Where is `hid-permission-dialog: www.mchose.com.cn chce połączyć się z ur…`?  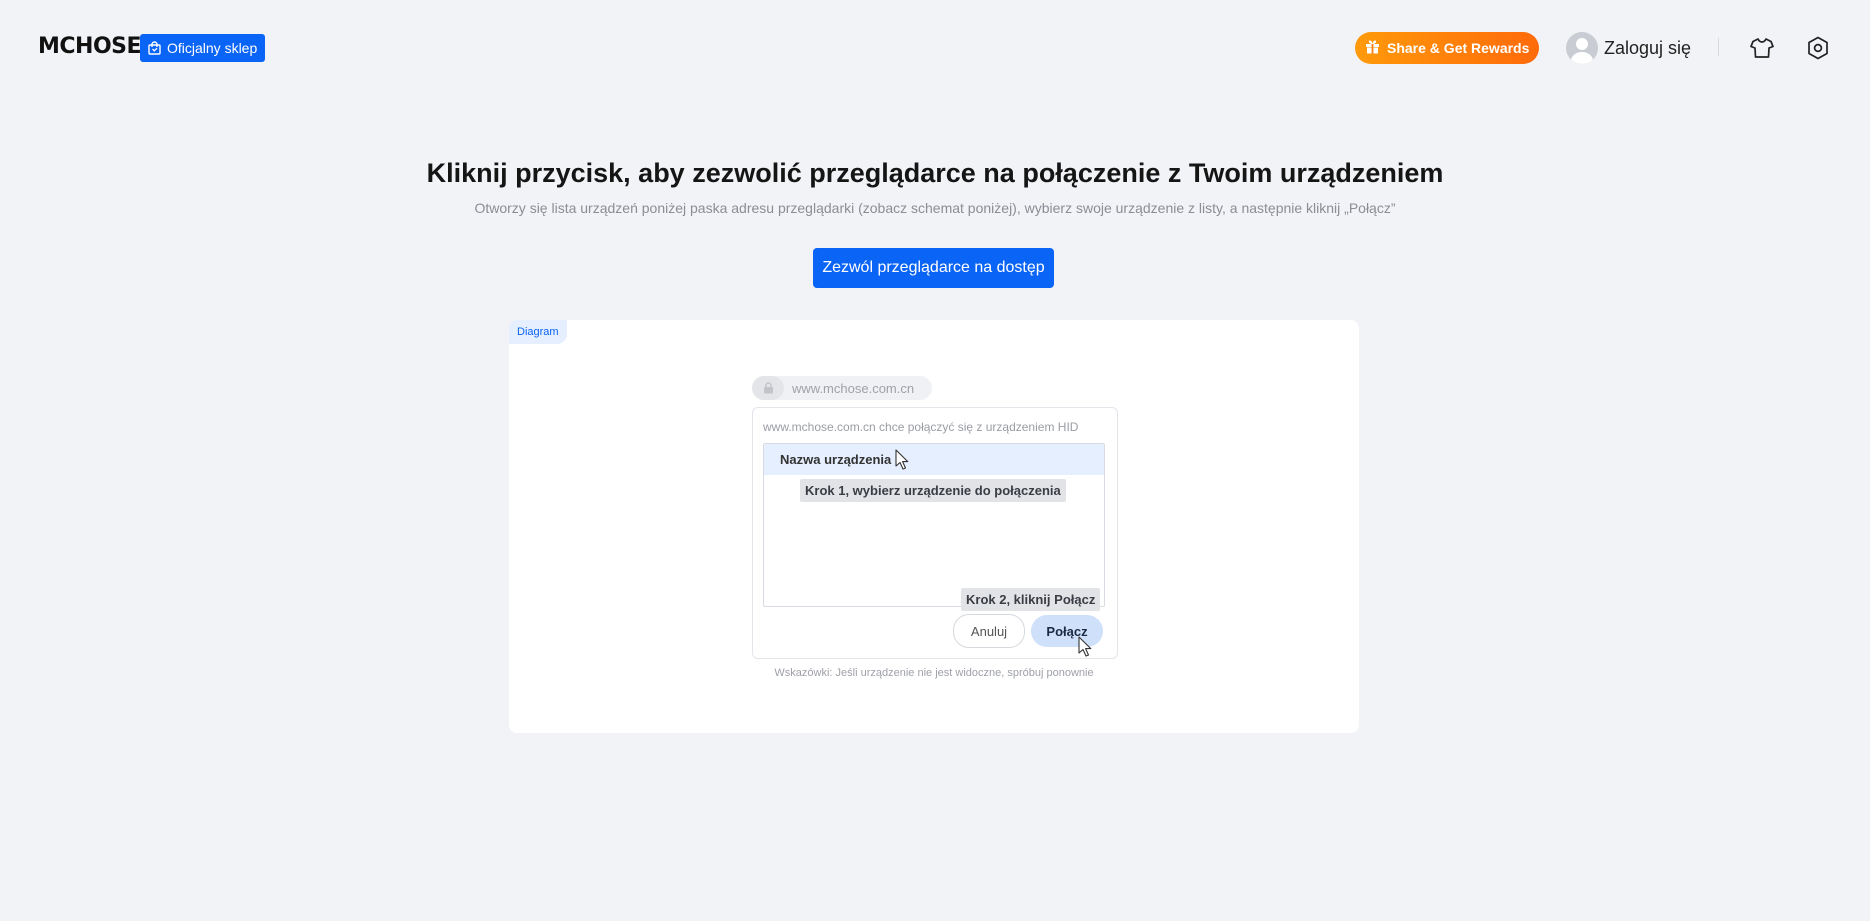
hid-permission-dialog: www.mchose.com.cn chce połączyć się z ur… is located at coordinates (935, 533).